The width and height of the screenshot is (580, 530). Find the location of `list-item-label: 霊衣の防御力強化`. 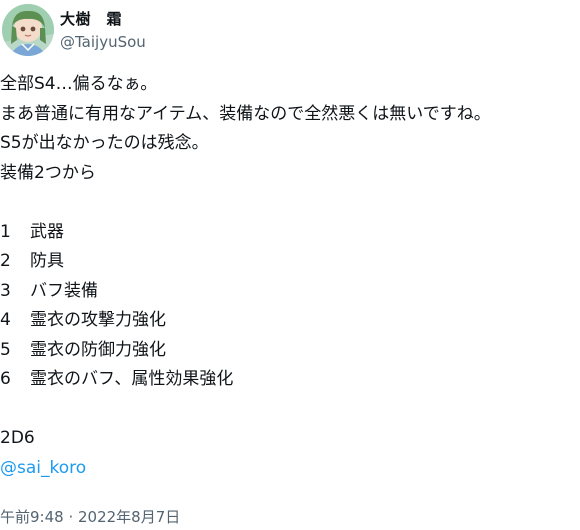

list-item-label: 霊衣の防御力強化 is located at coordinates (98, 349).